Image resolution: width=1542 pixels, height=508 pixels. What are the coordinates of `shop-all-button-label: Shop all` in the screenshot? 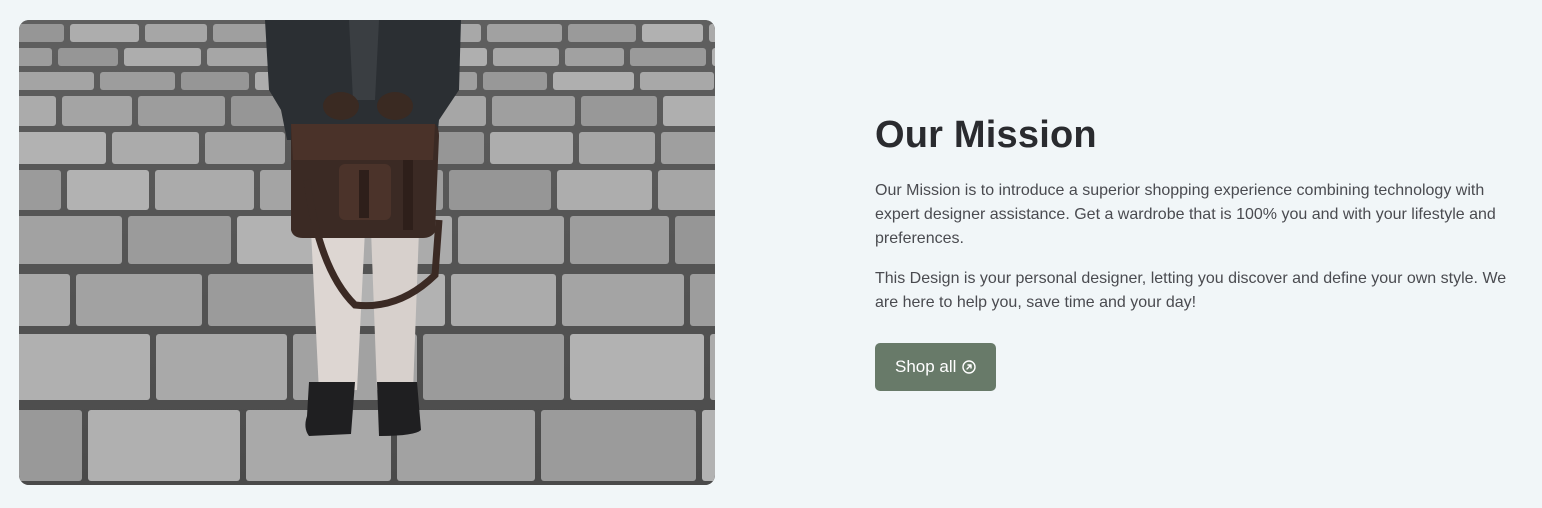 It's located at (926, 366).